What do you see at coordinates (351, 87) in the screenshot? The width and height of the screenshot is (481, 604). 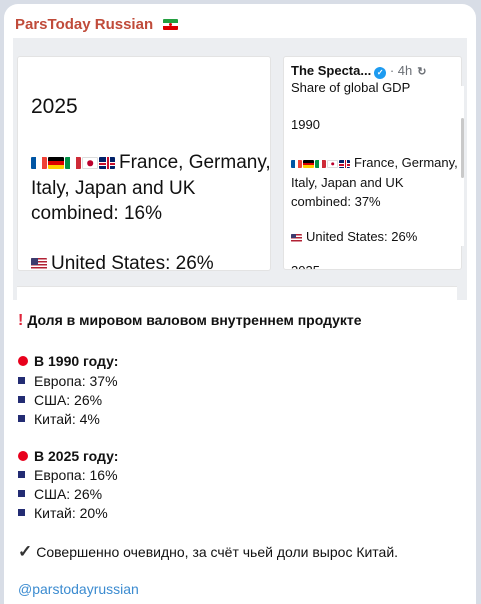 I see `tweet-subtitle: Share of global GDP` at bounding box center [351, 87].